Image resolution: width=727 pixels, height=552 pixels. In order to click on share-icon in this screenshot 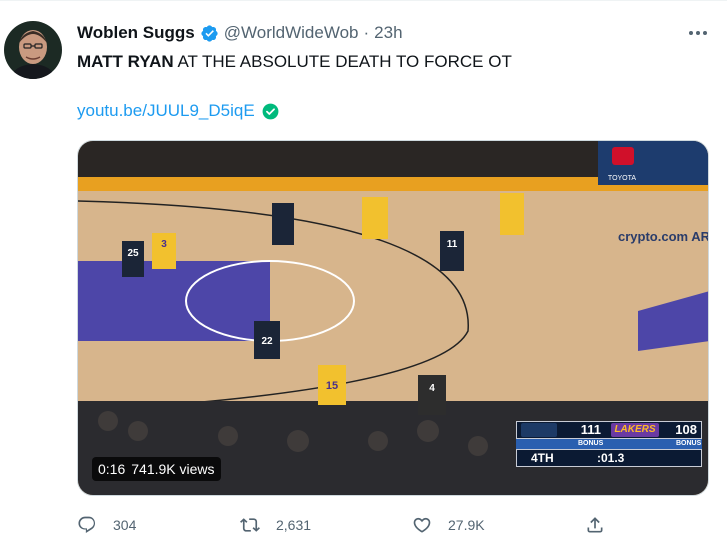, I will do `click(595, 525)`.